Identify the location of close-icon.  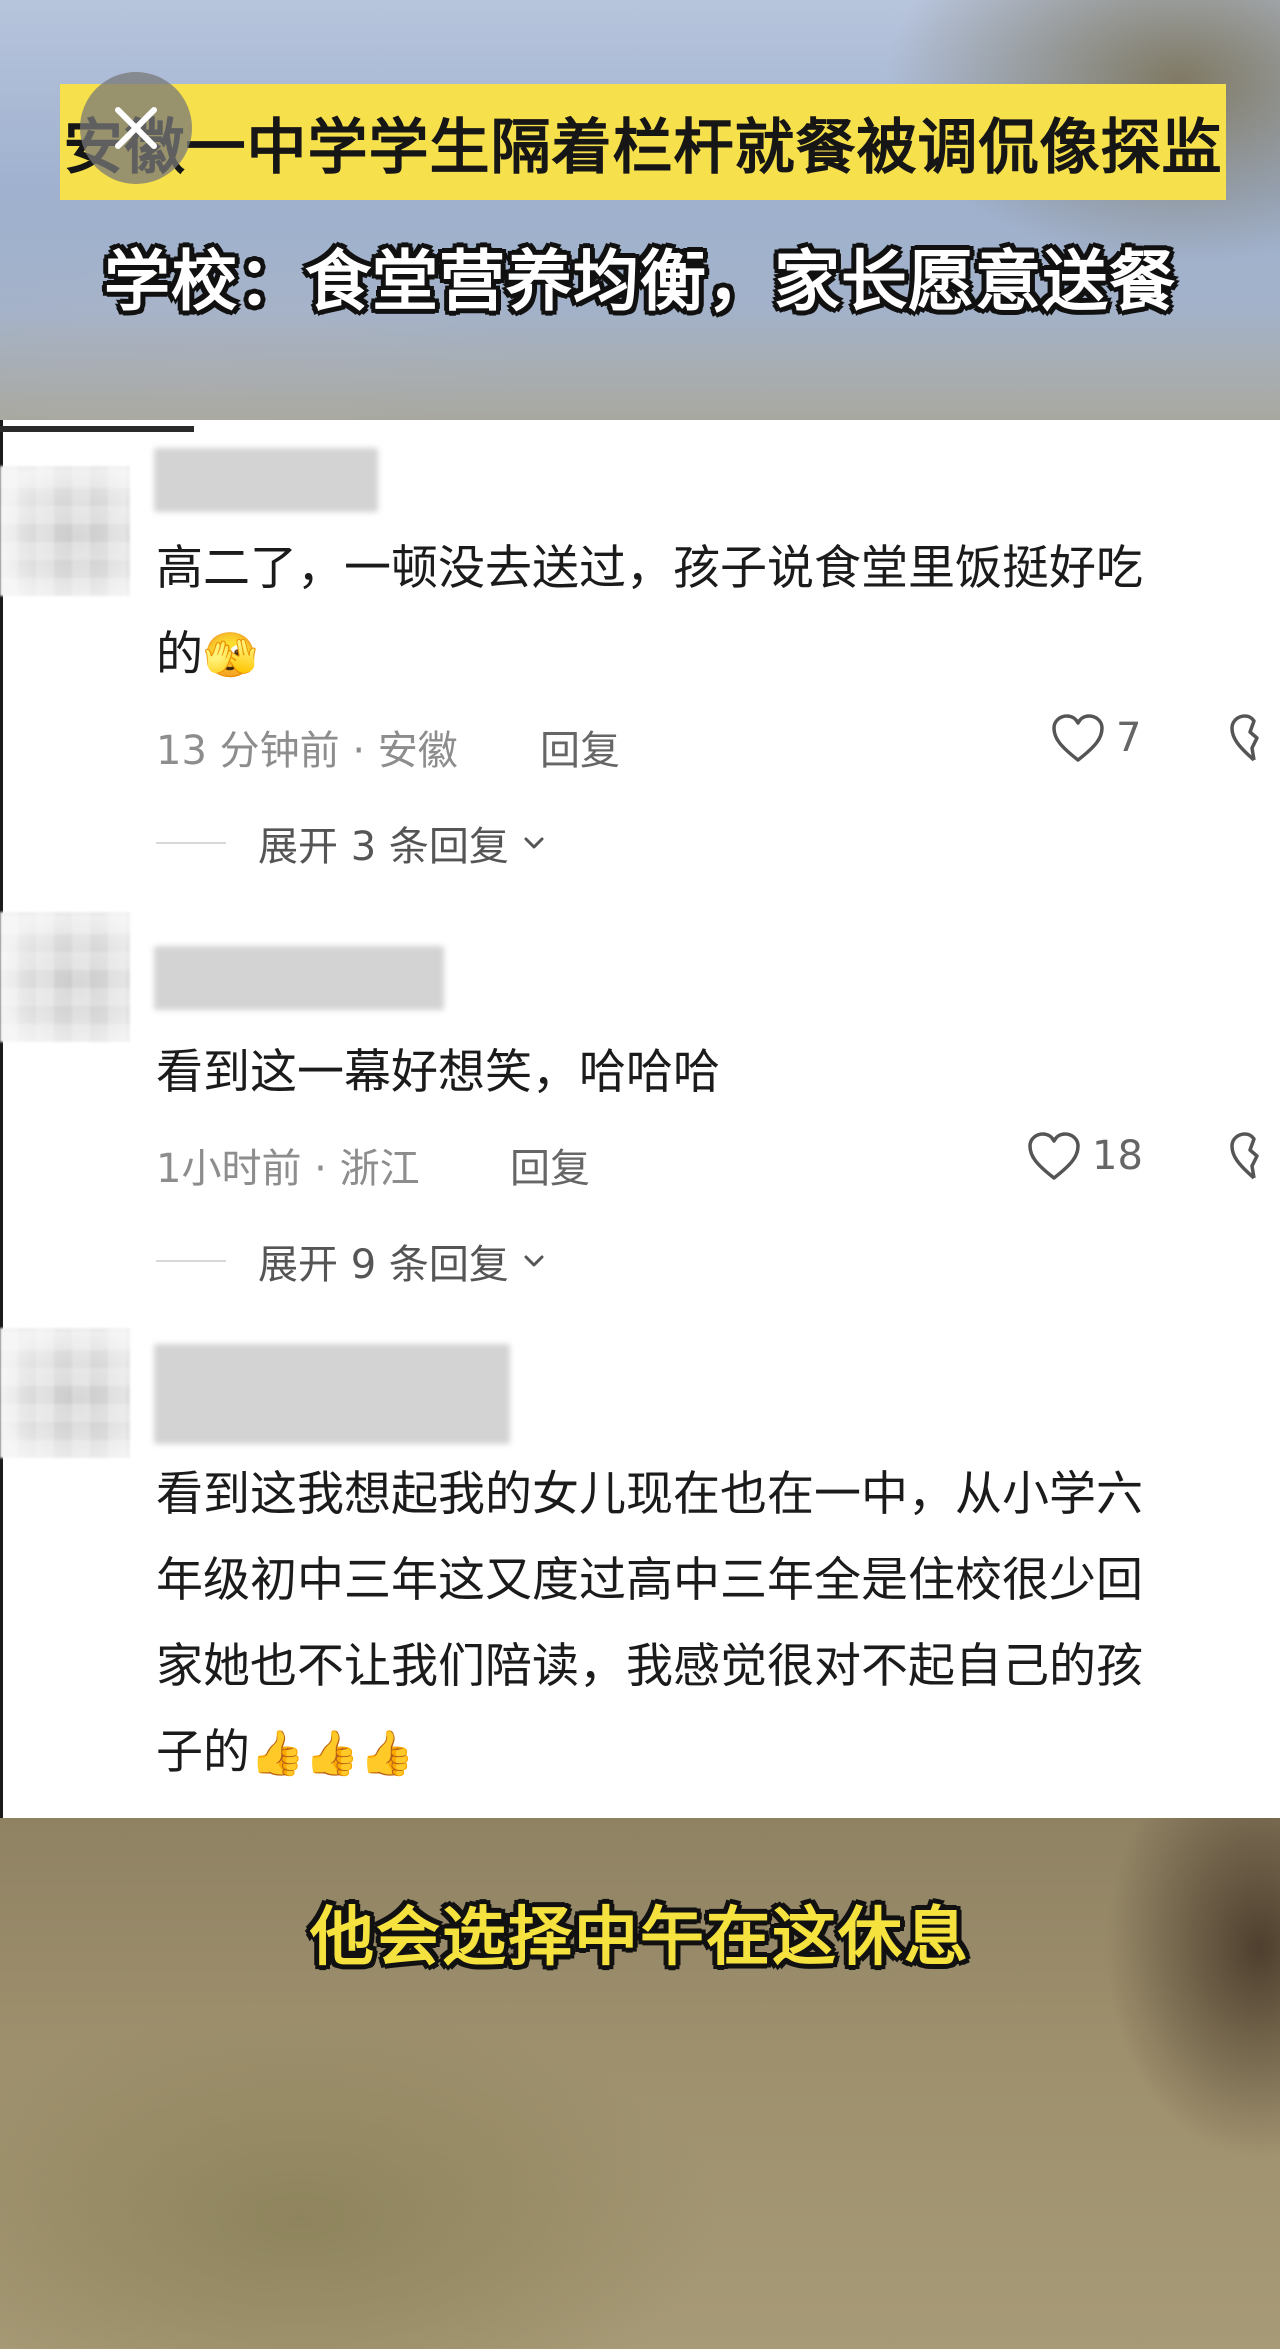
(136, 128).